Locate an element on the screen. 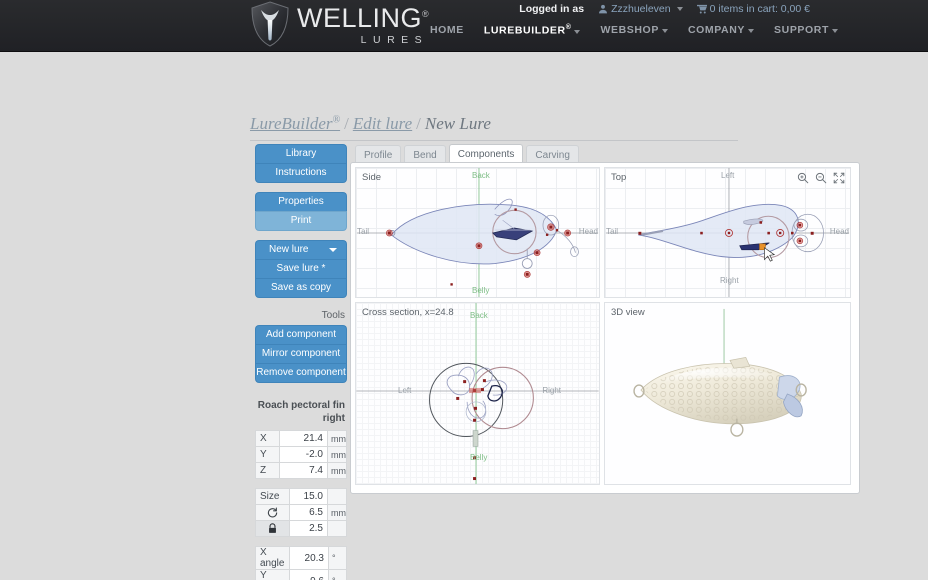  selected-component-title: Roach pectoral fin right is located at coordinates (301, 411).